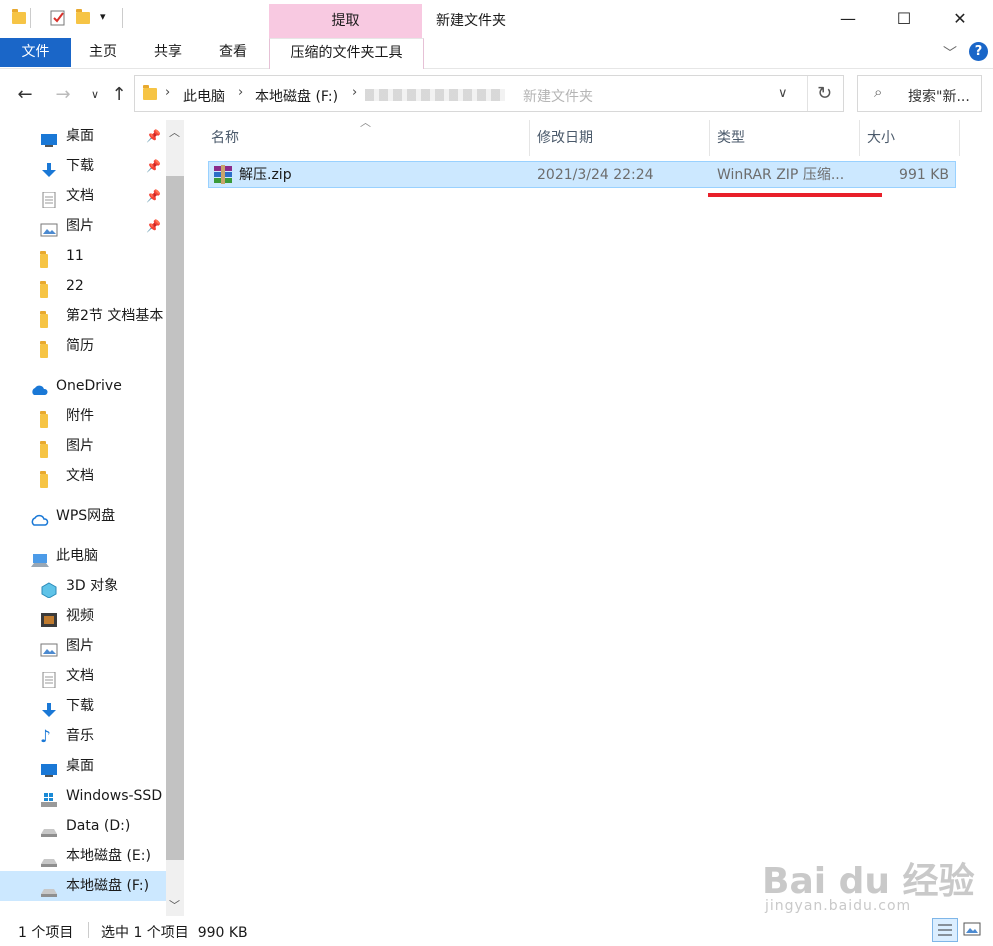  Describe the element at coordinates (49, 798) in the screenshot. I see `windows-drive-icon` at that location.